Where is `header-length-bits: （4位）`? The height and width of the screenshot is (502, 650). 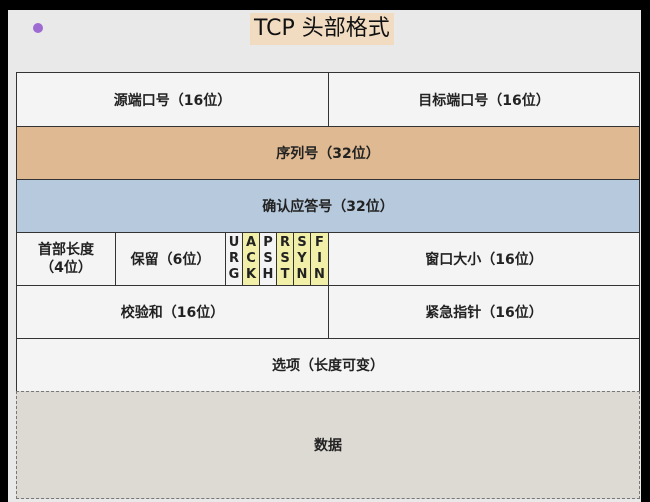 header-length-bits: （4位） is located at coordinates (66, 268).